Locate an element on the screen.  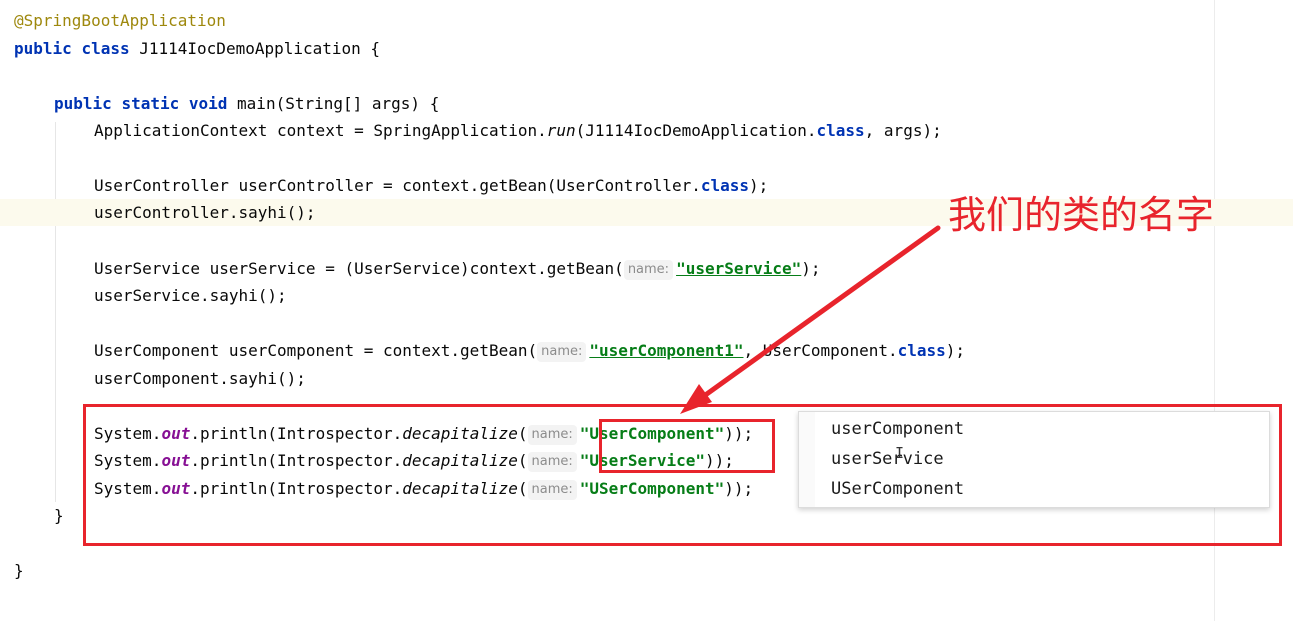
arrow-head is located at coordinates (696, 399).